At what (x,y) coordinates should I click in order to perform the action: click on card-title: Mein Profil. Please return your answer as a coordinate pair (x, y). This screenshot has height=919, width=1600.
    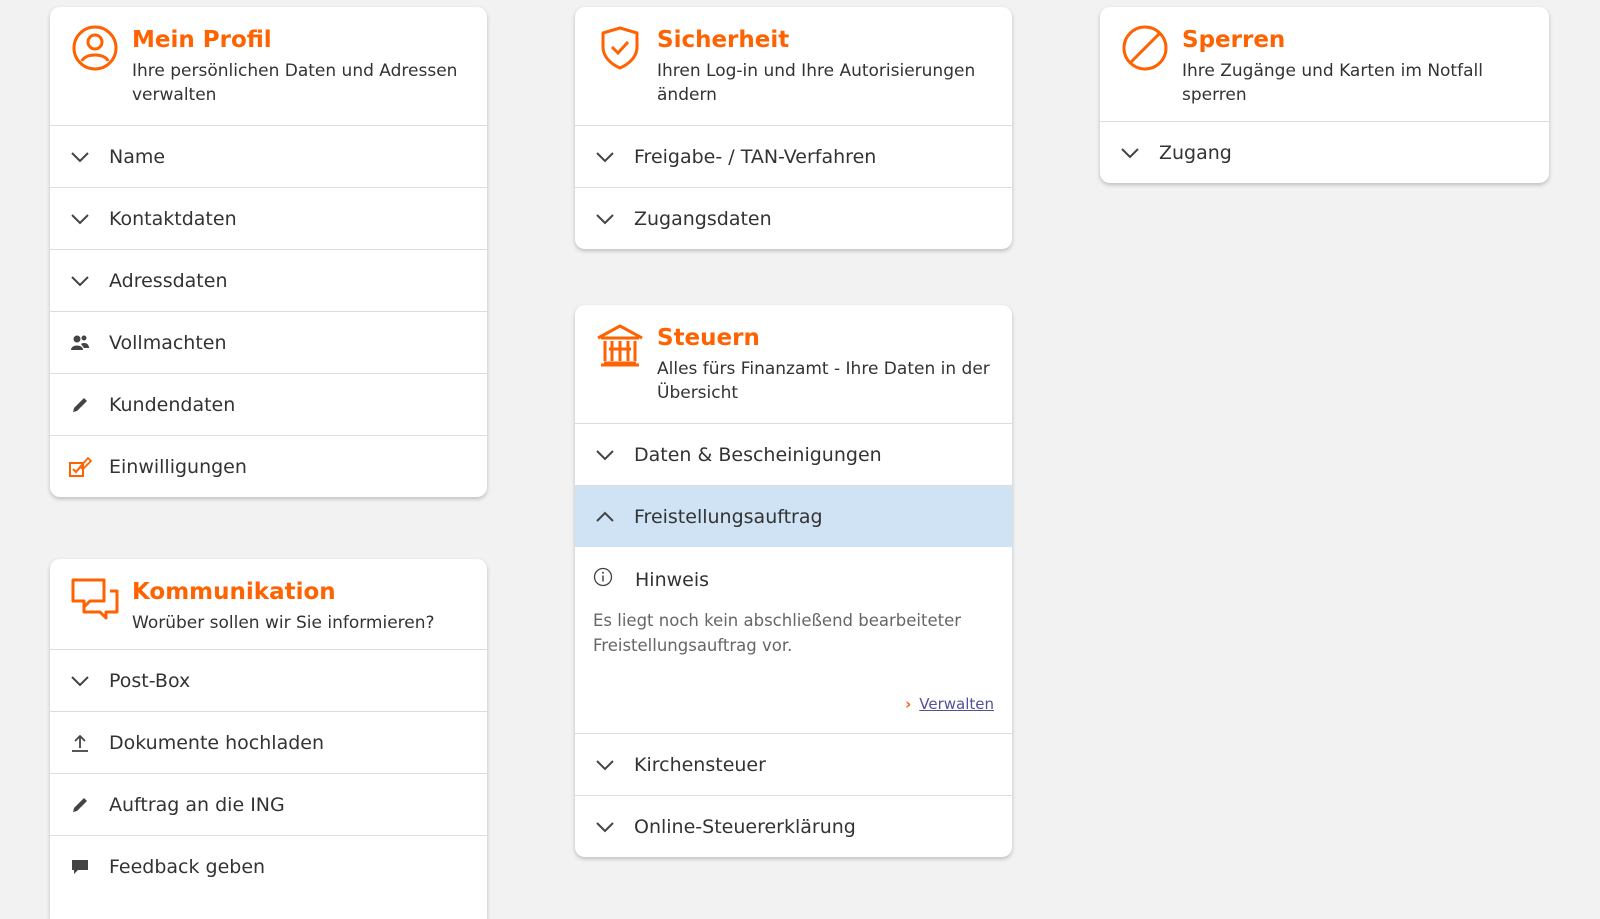
    Looking at the image, I should click on (202, 40).